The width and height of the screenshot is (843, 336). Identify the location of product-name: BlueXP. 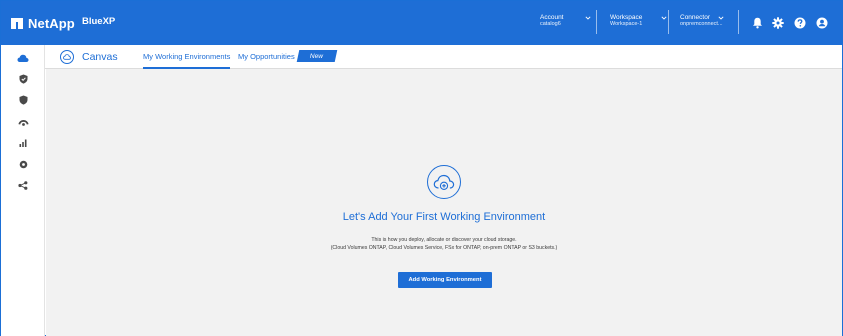
(99, 21).